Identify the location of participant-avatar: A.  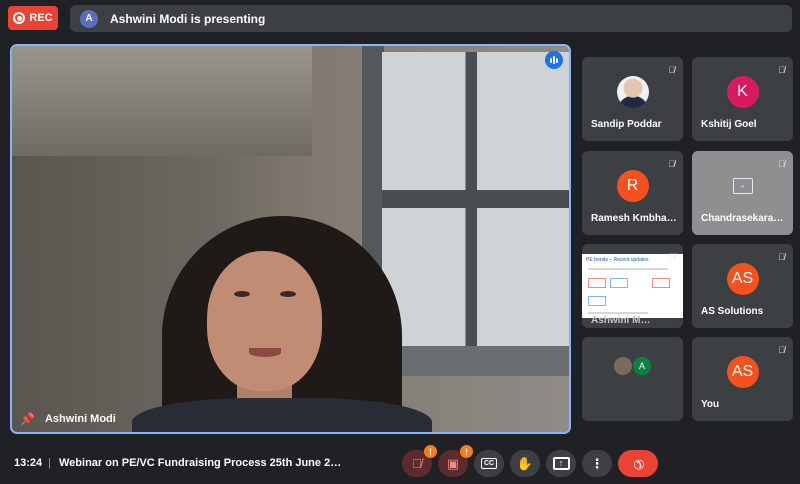
(642, 366).